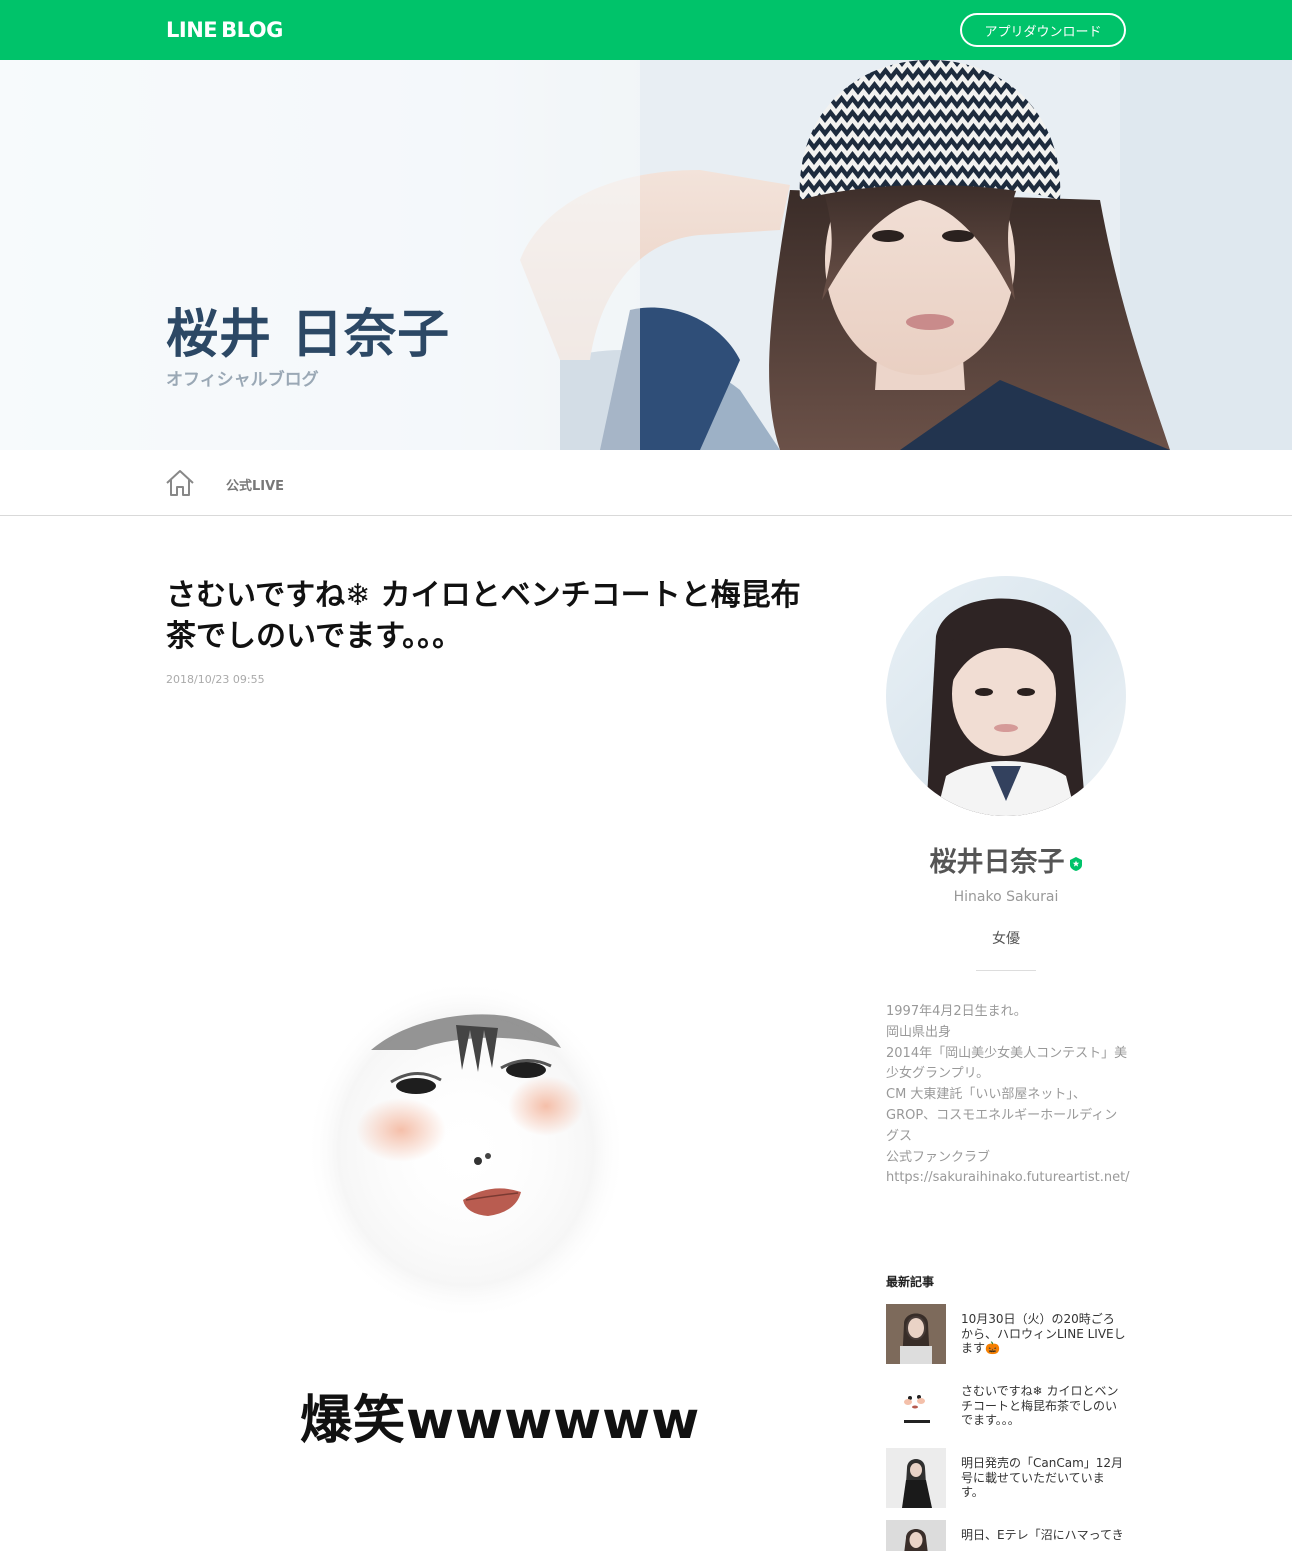 This screenshot has width=1292, height=1551. Describe the element at coordinates (242, 380) in the screenshot. I see `blog-subtitle: オフィシャルブログ` at that location.